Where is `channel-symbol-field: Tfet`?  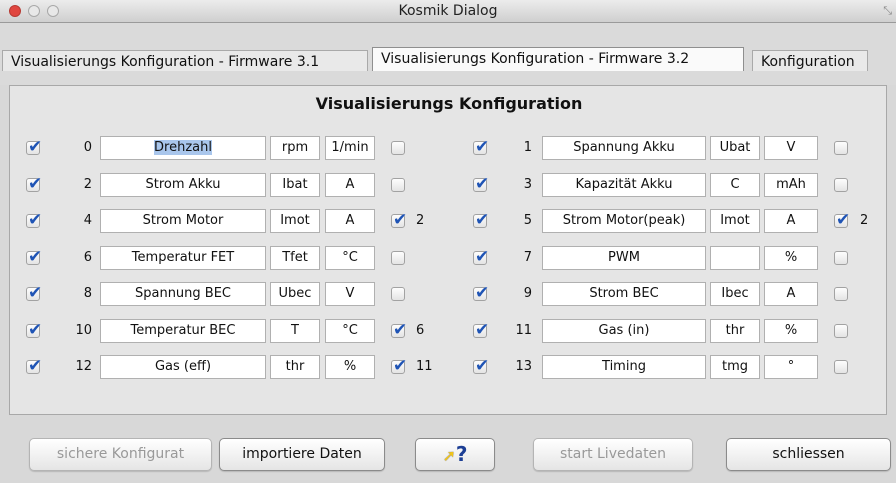
channel-symbol-field: Tfet is located at coordinates (295, 257).